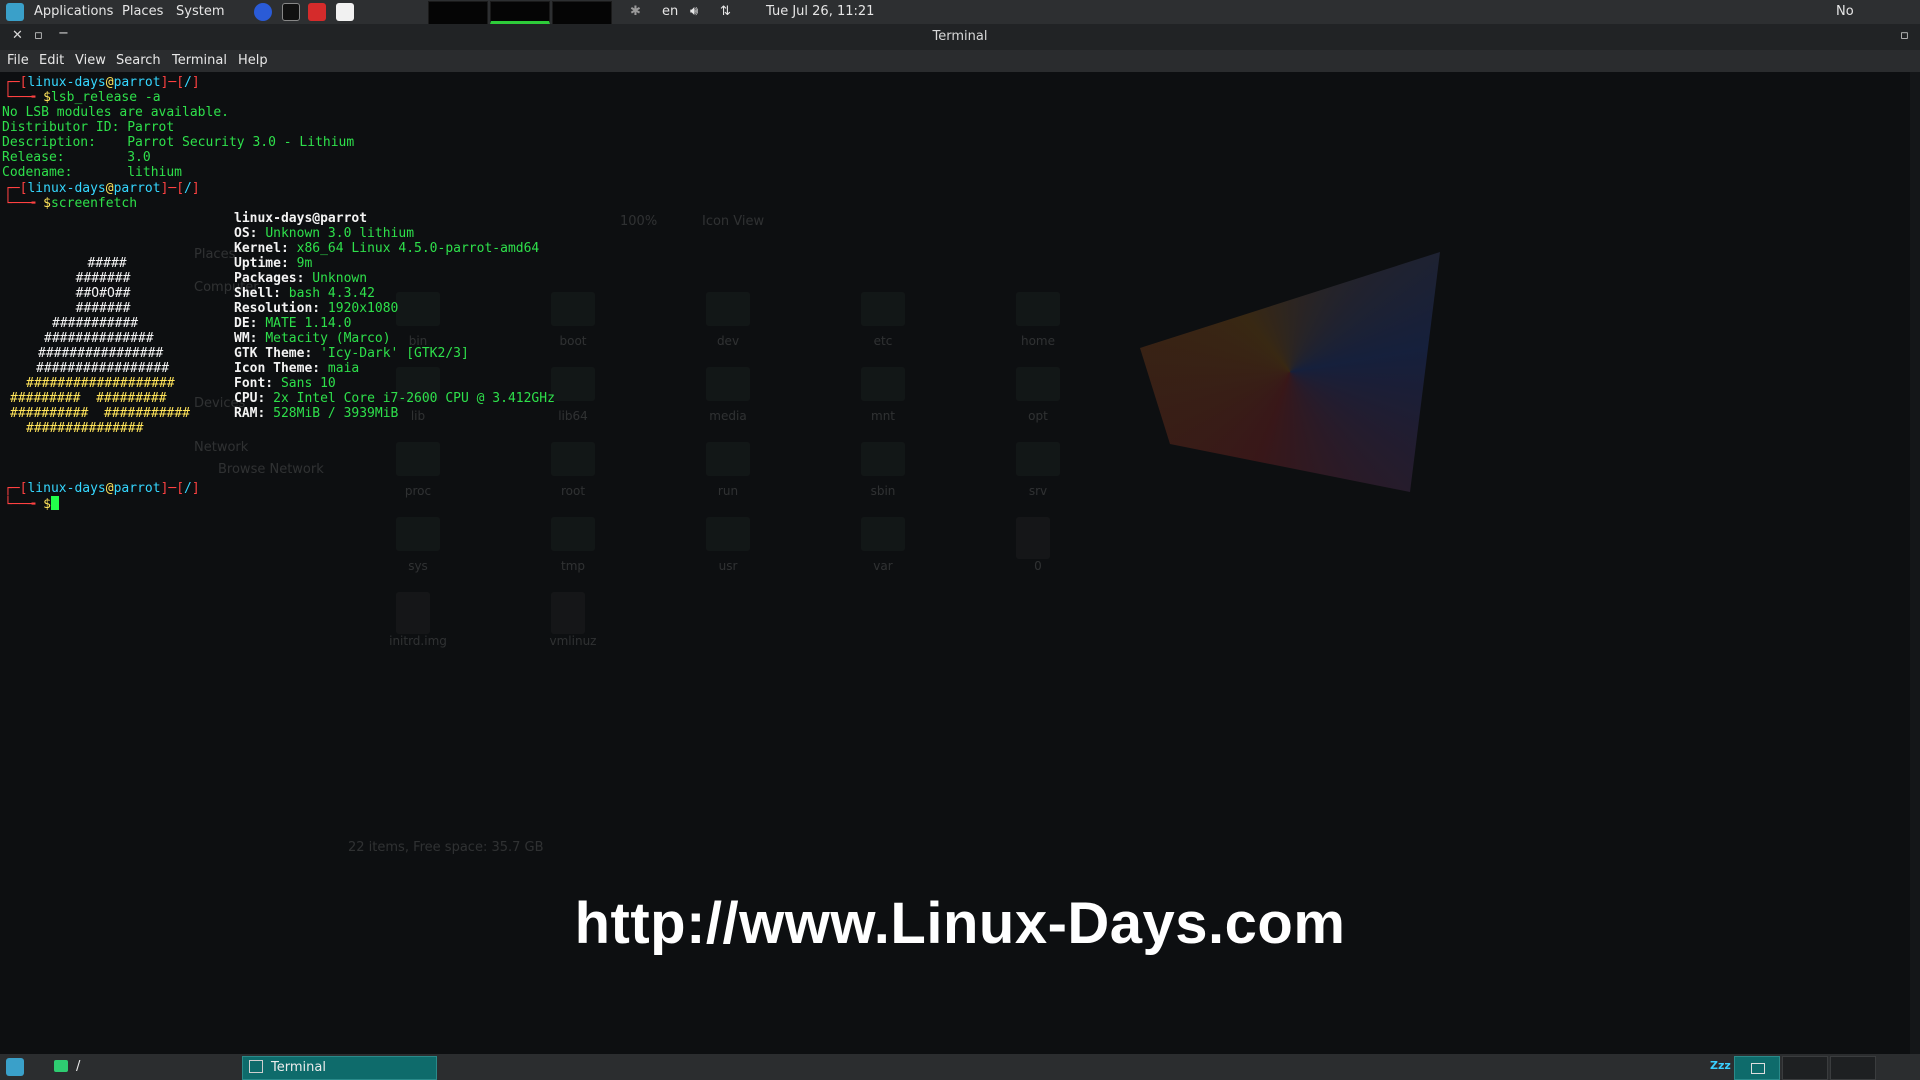 This screenshot has height=1080, width=1920. Describe the element at coordinates (31, 504) in the screenshot. I see `command-line-3: └──╼ $` at that location.